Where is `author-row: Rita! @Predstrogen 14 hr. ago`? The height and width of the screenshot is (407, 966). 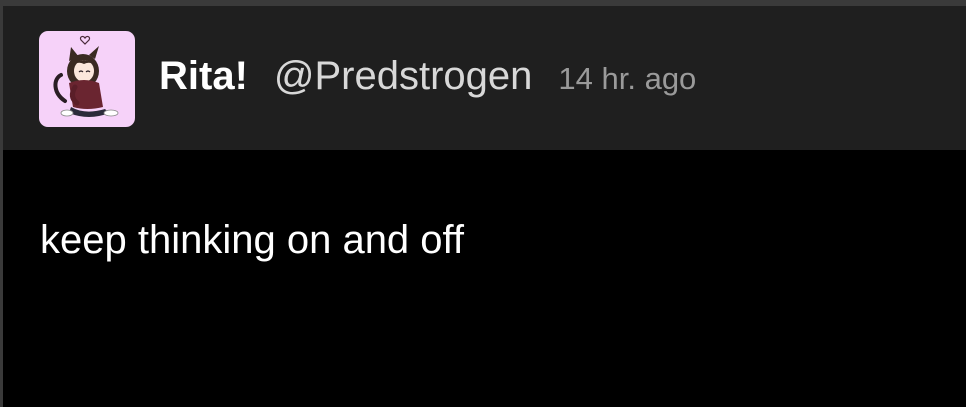 author-row: Rita! @Predstrogen 14 hr. ago is located at coordinates (427, 79).